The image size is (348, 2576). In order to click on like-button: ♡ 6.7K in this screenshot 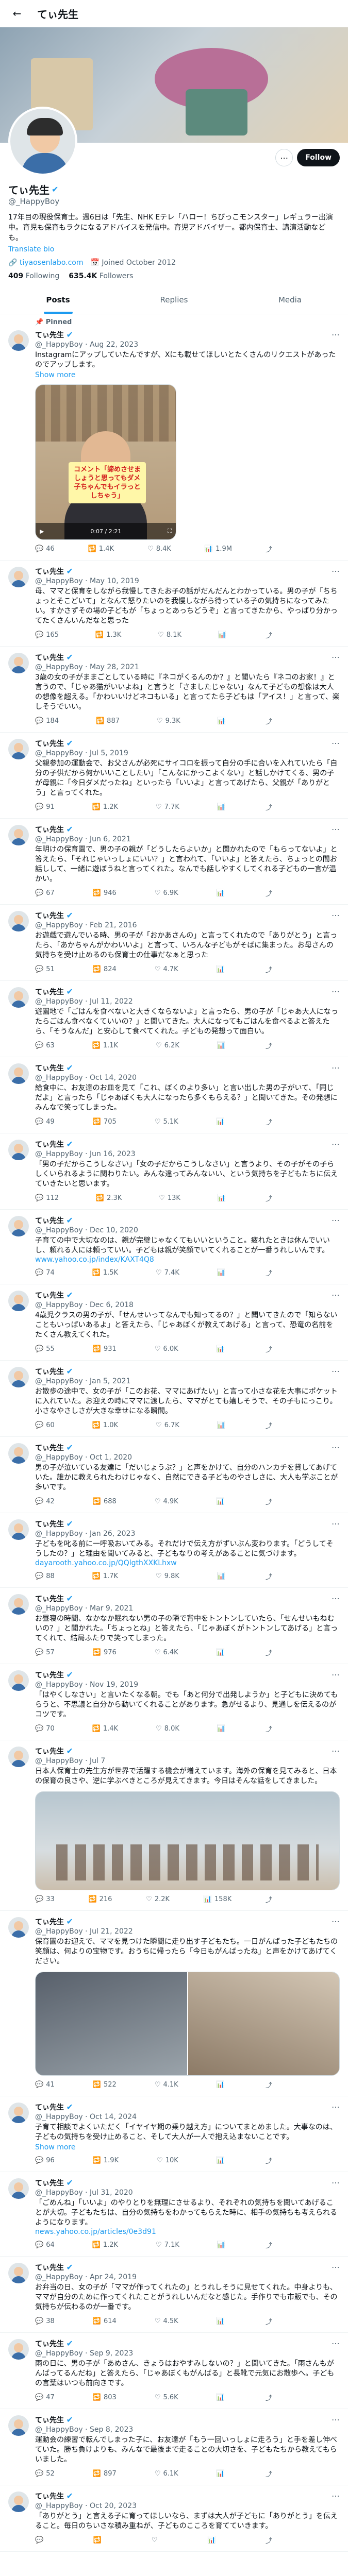, I will do `click(167, 1425)`.